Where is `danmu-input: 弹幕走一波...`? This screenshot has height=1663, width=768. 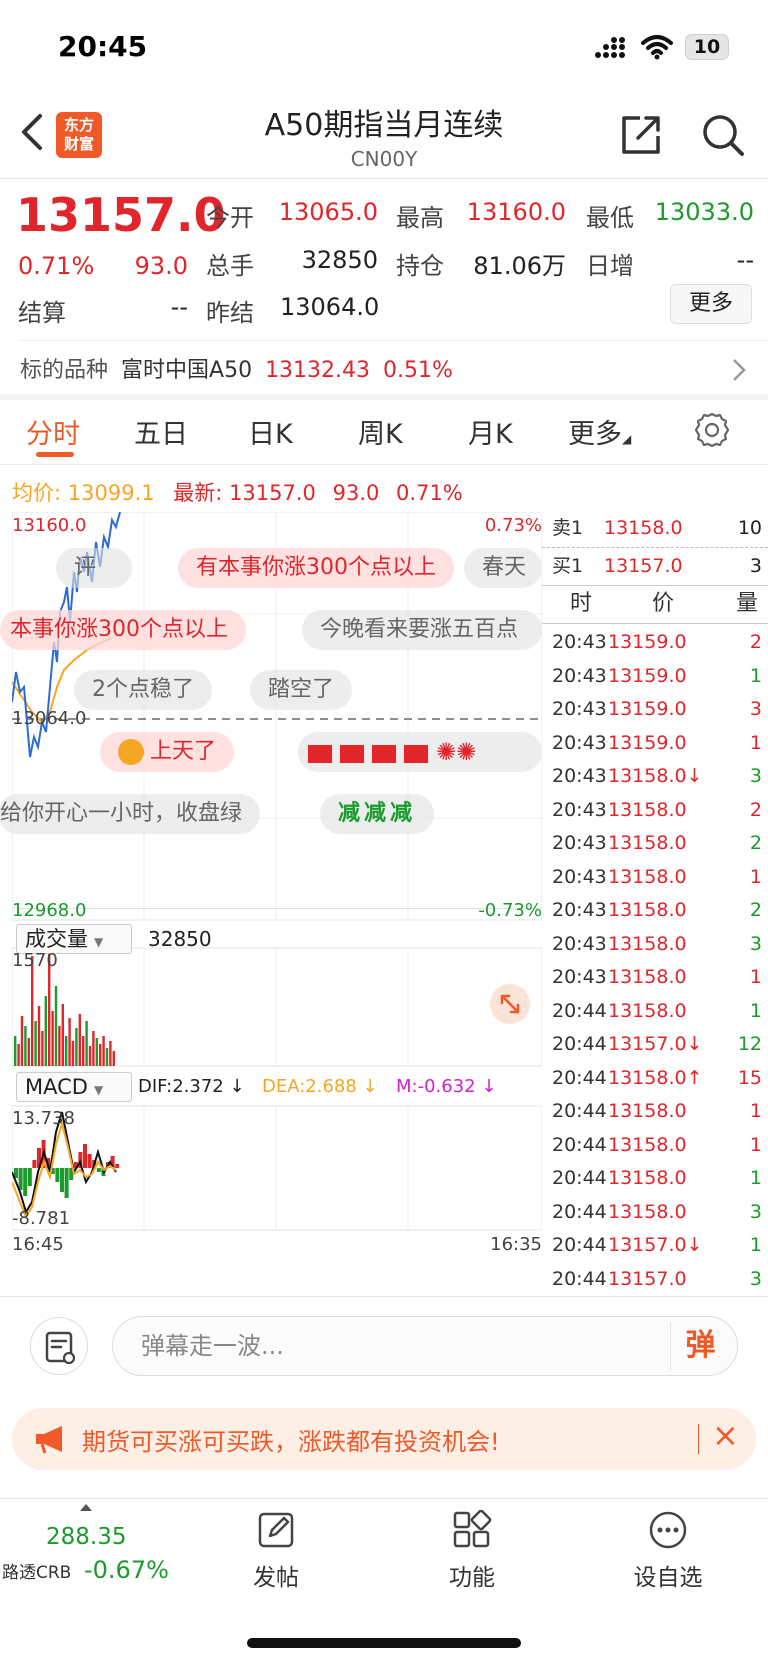
danmu-input: 弹幕走一波... is located at coordinates (425, 1346).